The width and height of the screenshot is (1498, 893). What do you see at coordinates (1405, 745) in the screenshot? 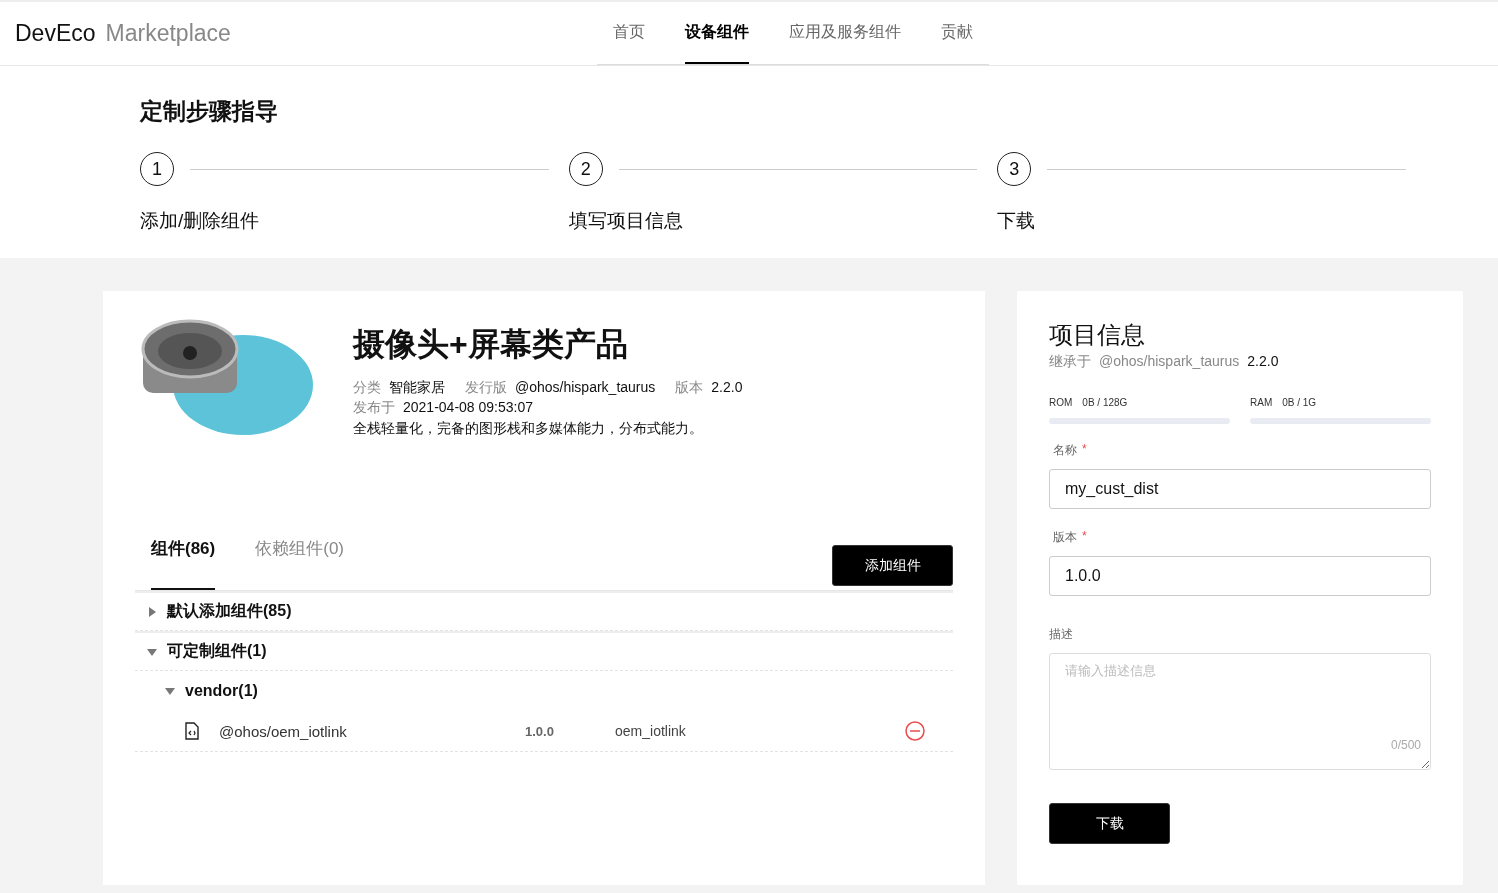
I see `character-counter: 0/500` at bounding box center [1405, 745].